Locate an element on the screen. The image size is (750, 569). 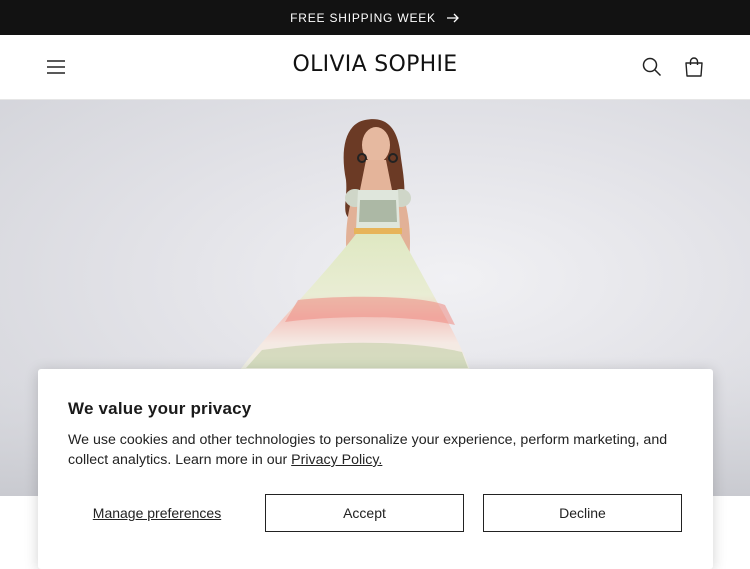
decline-button: Decline is located at coordinates (582, 513).